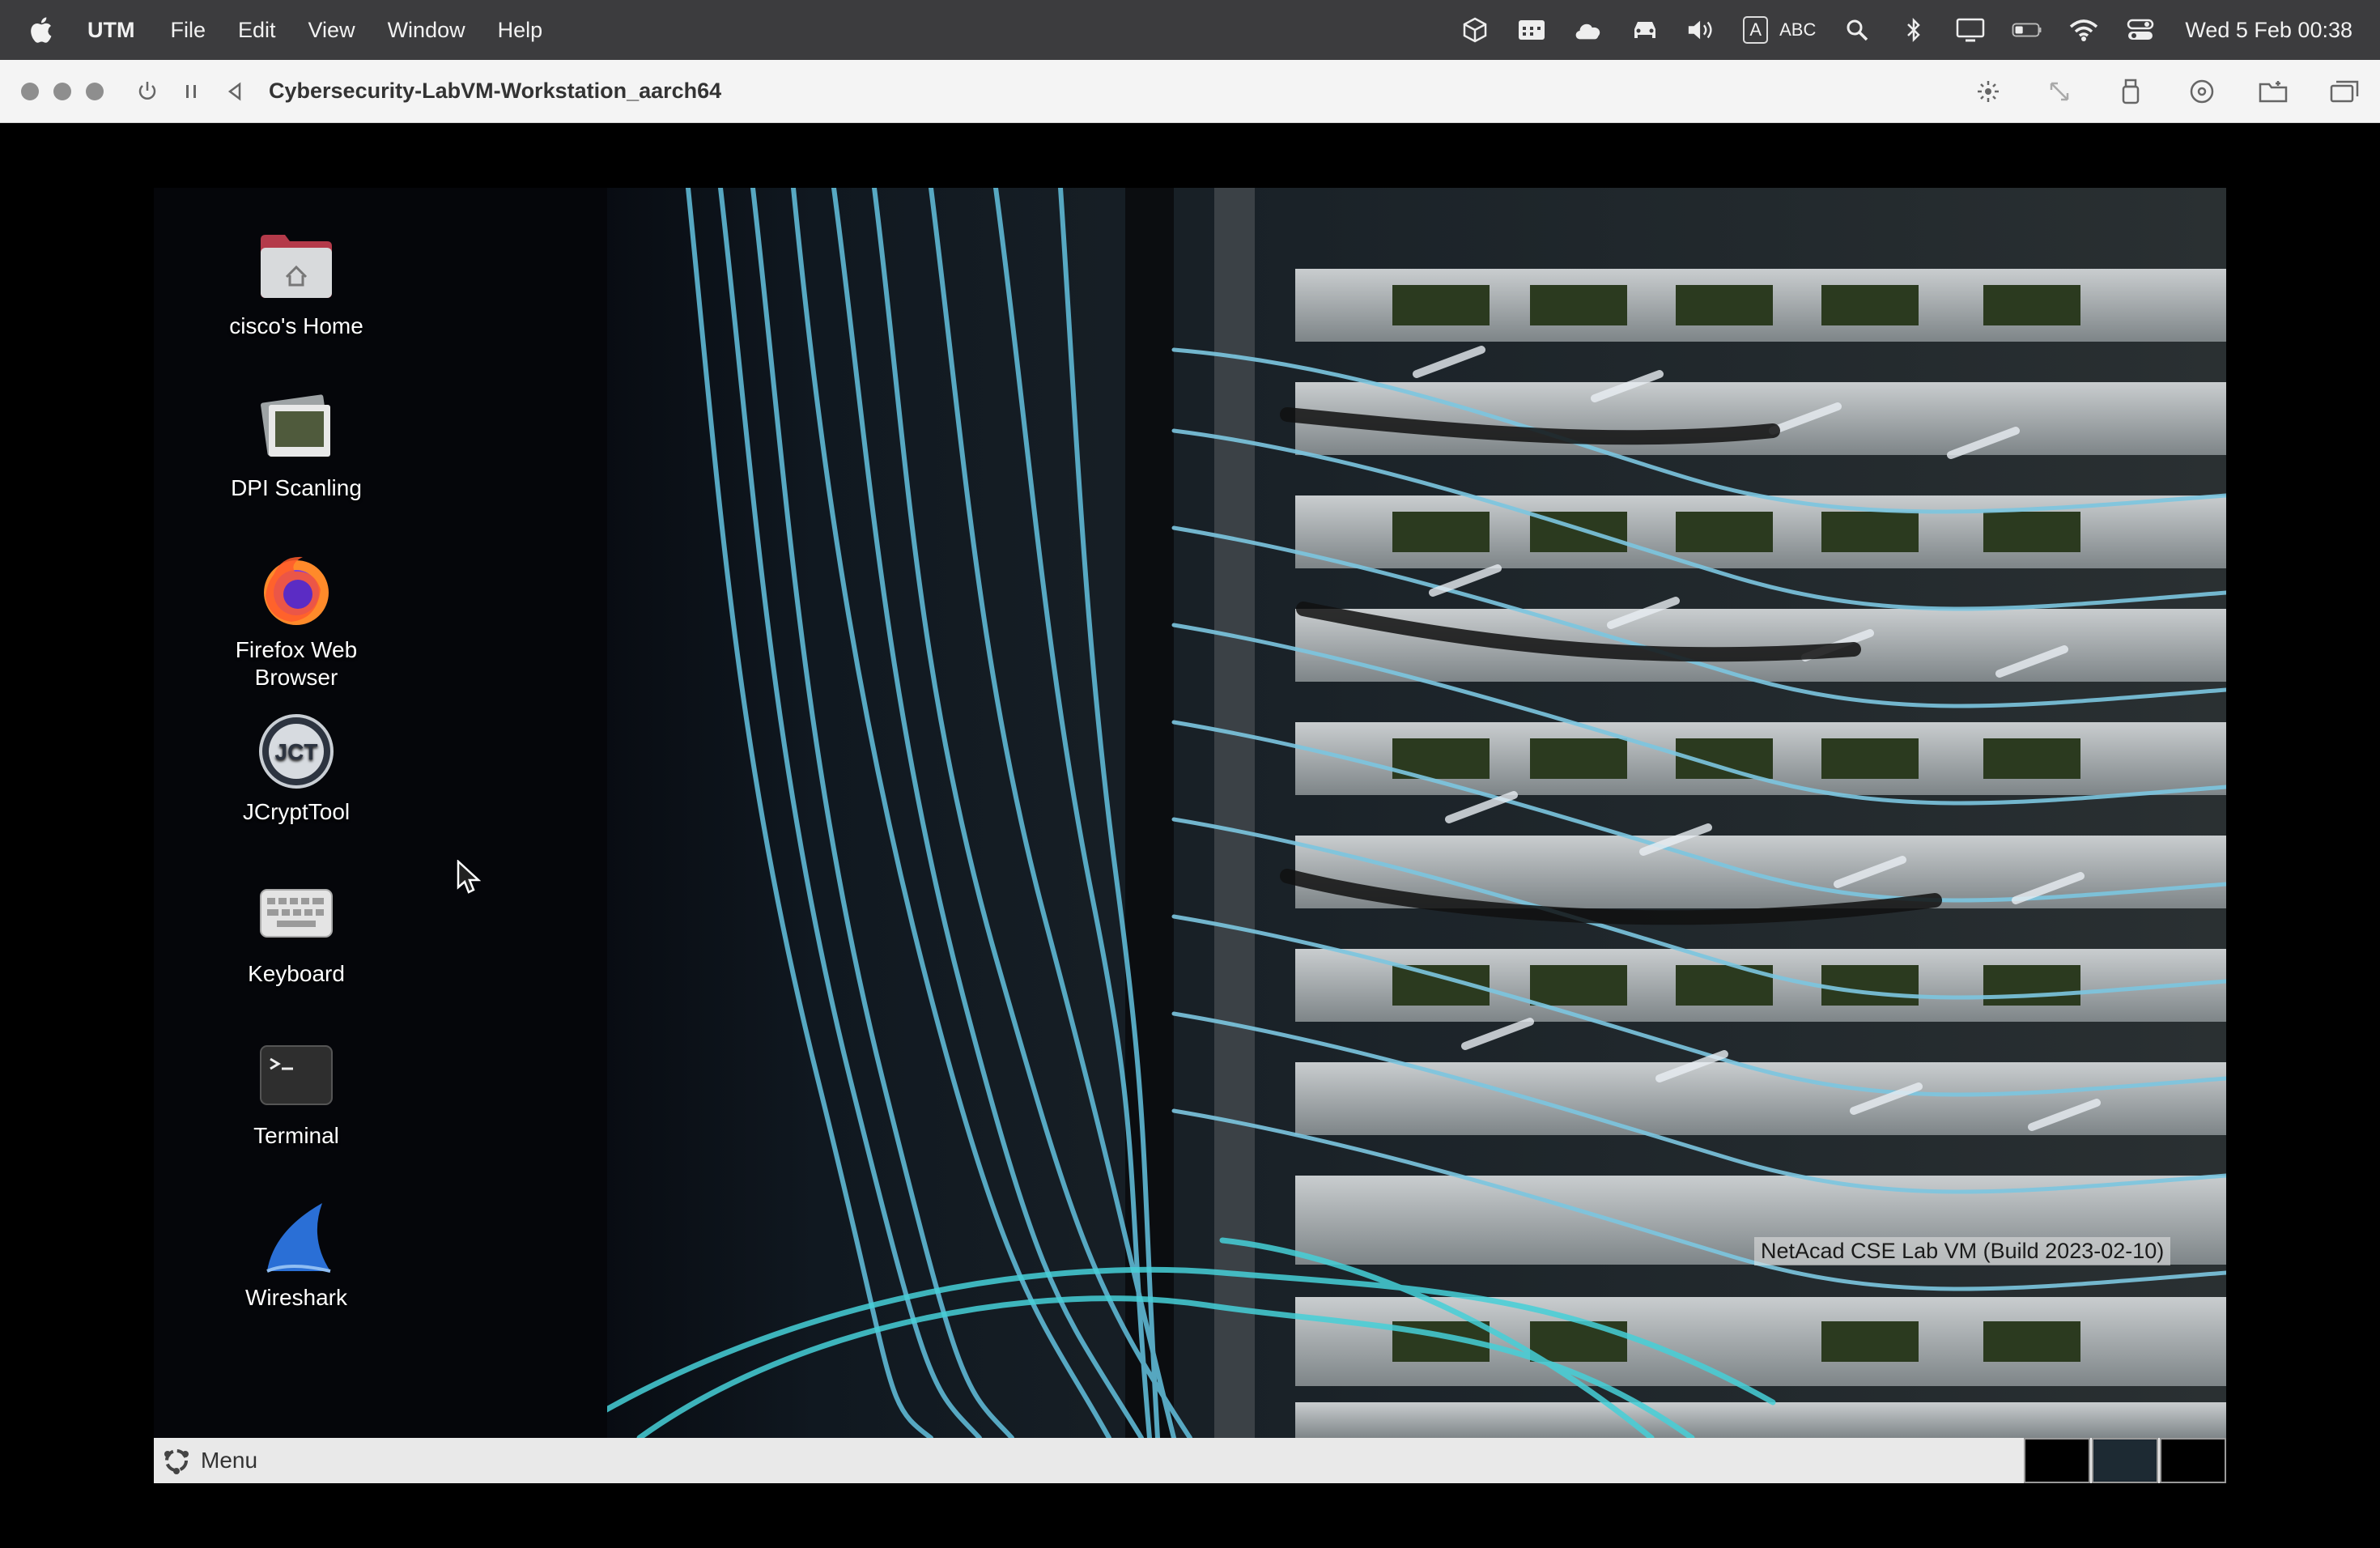 This screenshot has height=1548, width=2380. What do you see at coordinates (297, 1076) in the screenshot?
I see `terminal-icon` at bounding box center [297, 1076].